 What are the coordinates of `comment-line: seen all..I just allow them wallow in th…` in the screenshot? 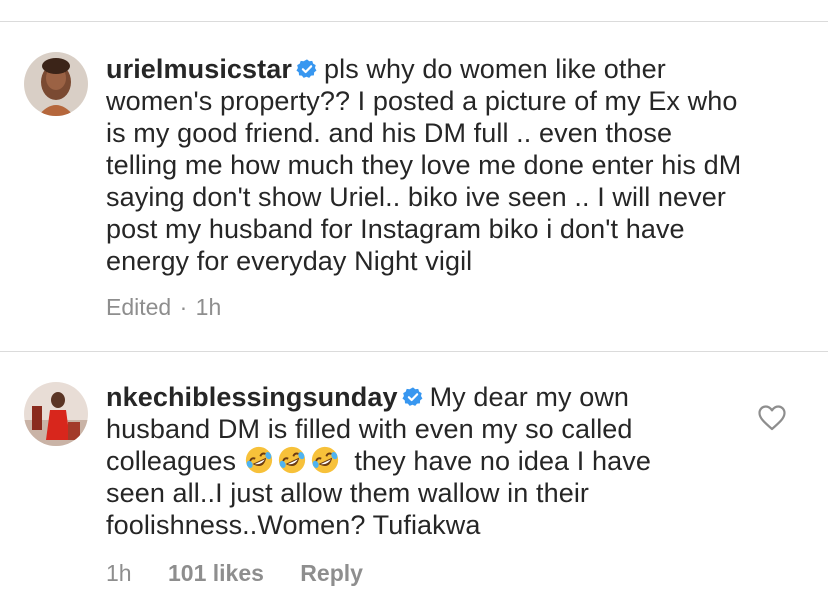 It's located at (348, 493).